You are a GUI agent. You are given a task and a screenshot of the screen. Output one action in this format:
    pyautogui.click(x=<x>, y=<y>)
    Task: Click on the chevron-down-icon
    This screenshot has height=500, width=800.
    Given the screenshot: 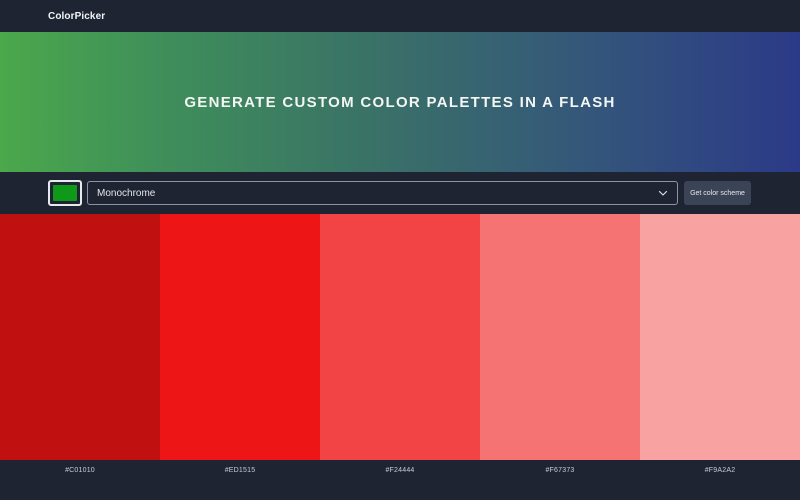 What is the action you would take?
    pyautogui.click(x=663, y=193)
    